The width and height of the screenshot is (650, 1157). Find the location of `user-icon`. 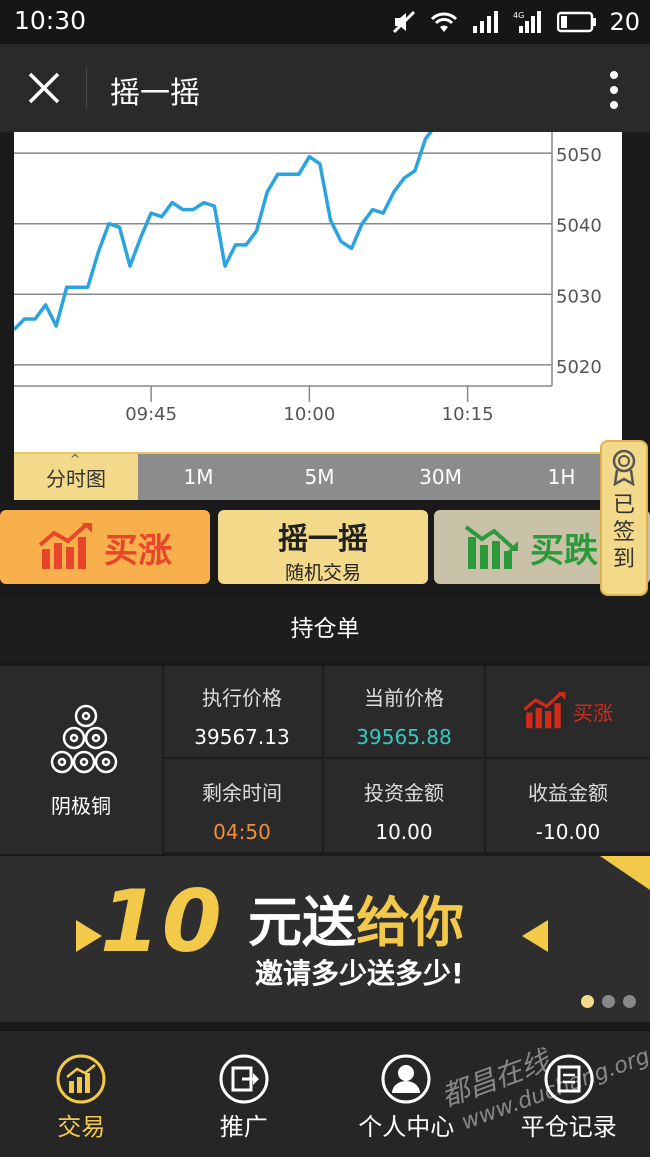

user-icon is located at coordinates (406, 1079).